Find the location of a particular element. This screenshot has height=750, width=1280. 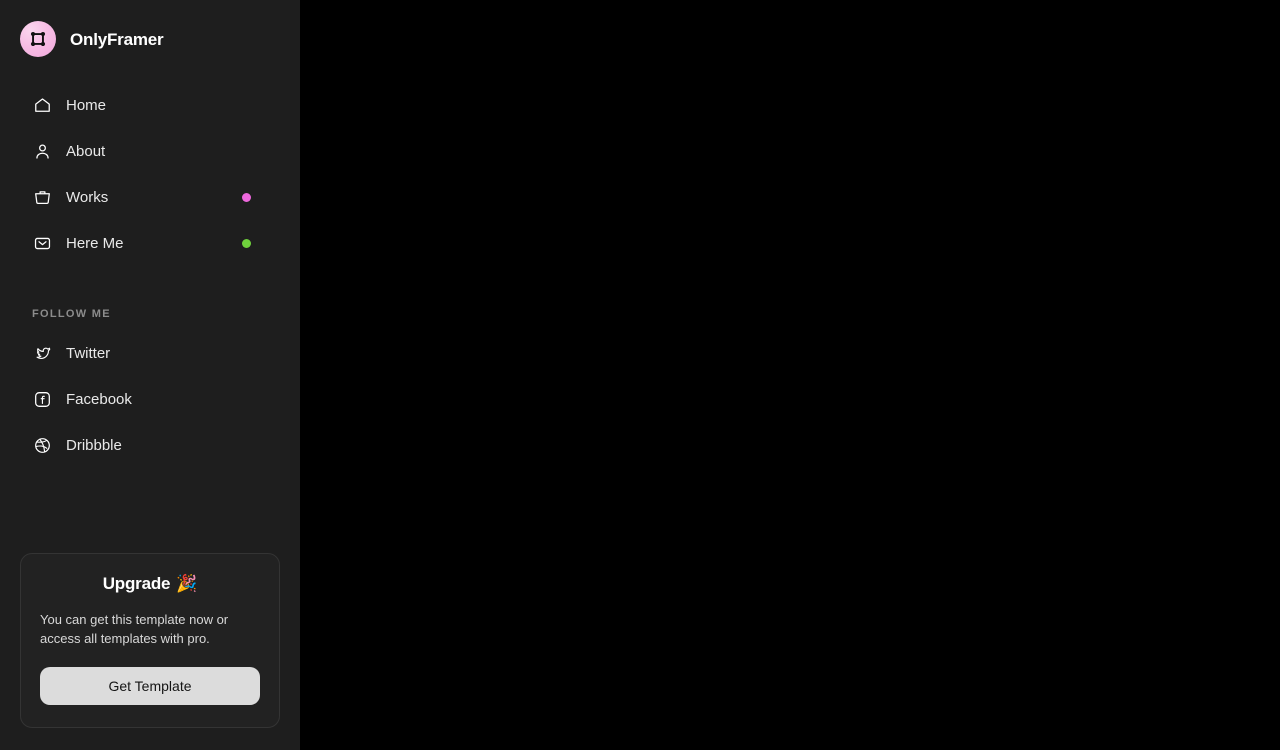

twitter-icon is located at coordinates (42, 353).